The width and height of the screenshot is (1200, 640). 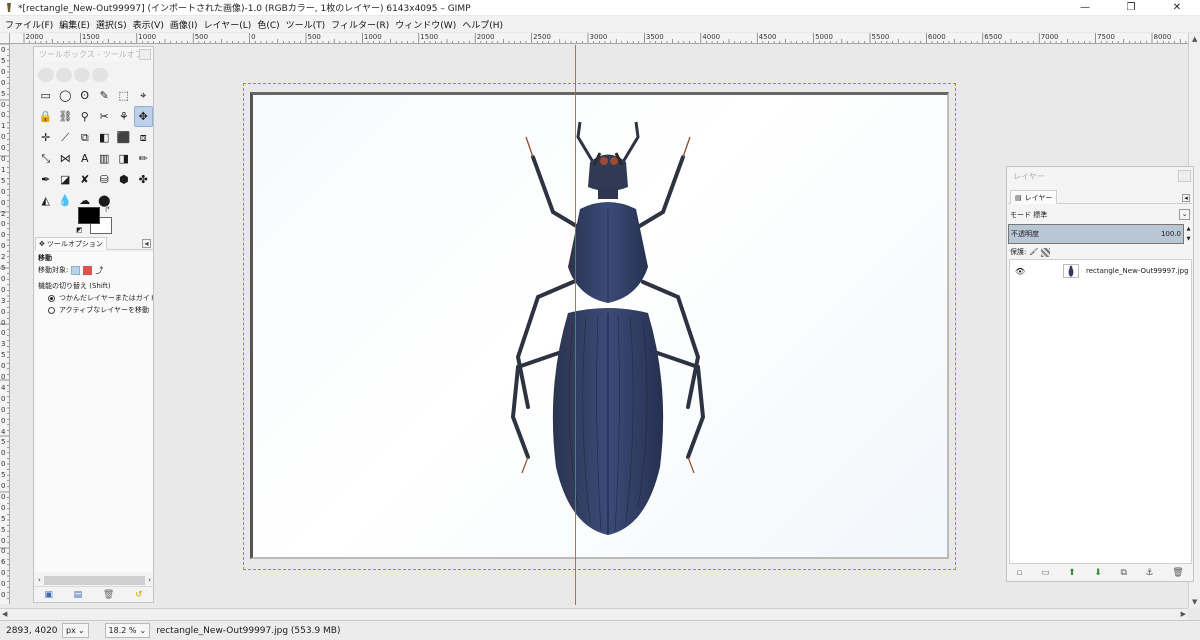 I want to click on menu-tools: ツール(T), so click(x=306, y=24).